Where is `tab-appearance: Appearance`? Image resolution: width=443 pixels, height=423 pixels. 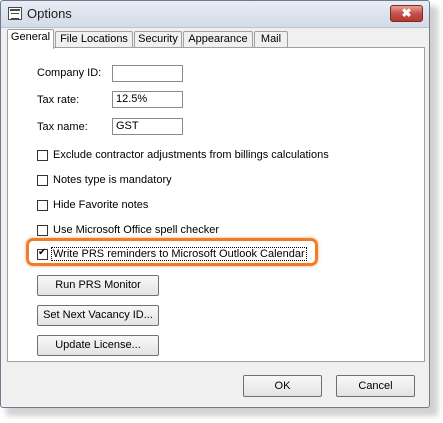
tab-appearance: Appearance is located at coordinates (218, 39).